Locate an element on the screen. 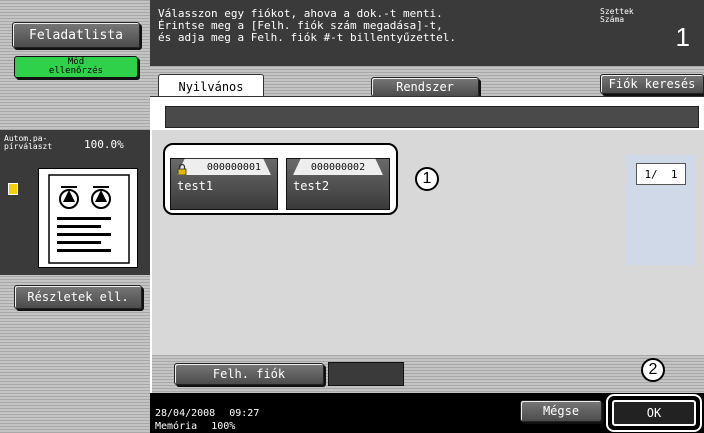 This screenshot has height=433, width=704. page-indicator: 1/ 1 is located at coordinates (661, 174).